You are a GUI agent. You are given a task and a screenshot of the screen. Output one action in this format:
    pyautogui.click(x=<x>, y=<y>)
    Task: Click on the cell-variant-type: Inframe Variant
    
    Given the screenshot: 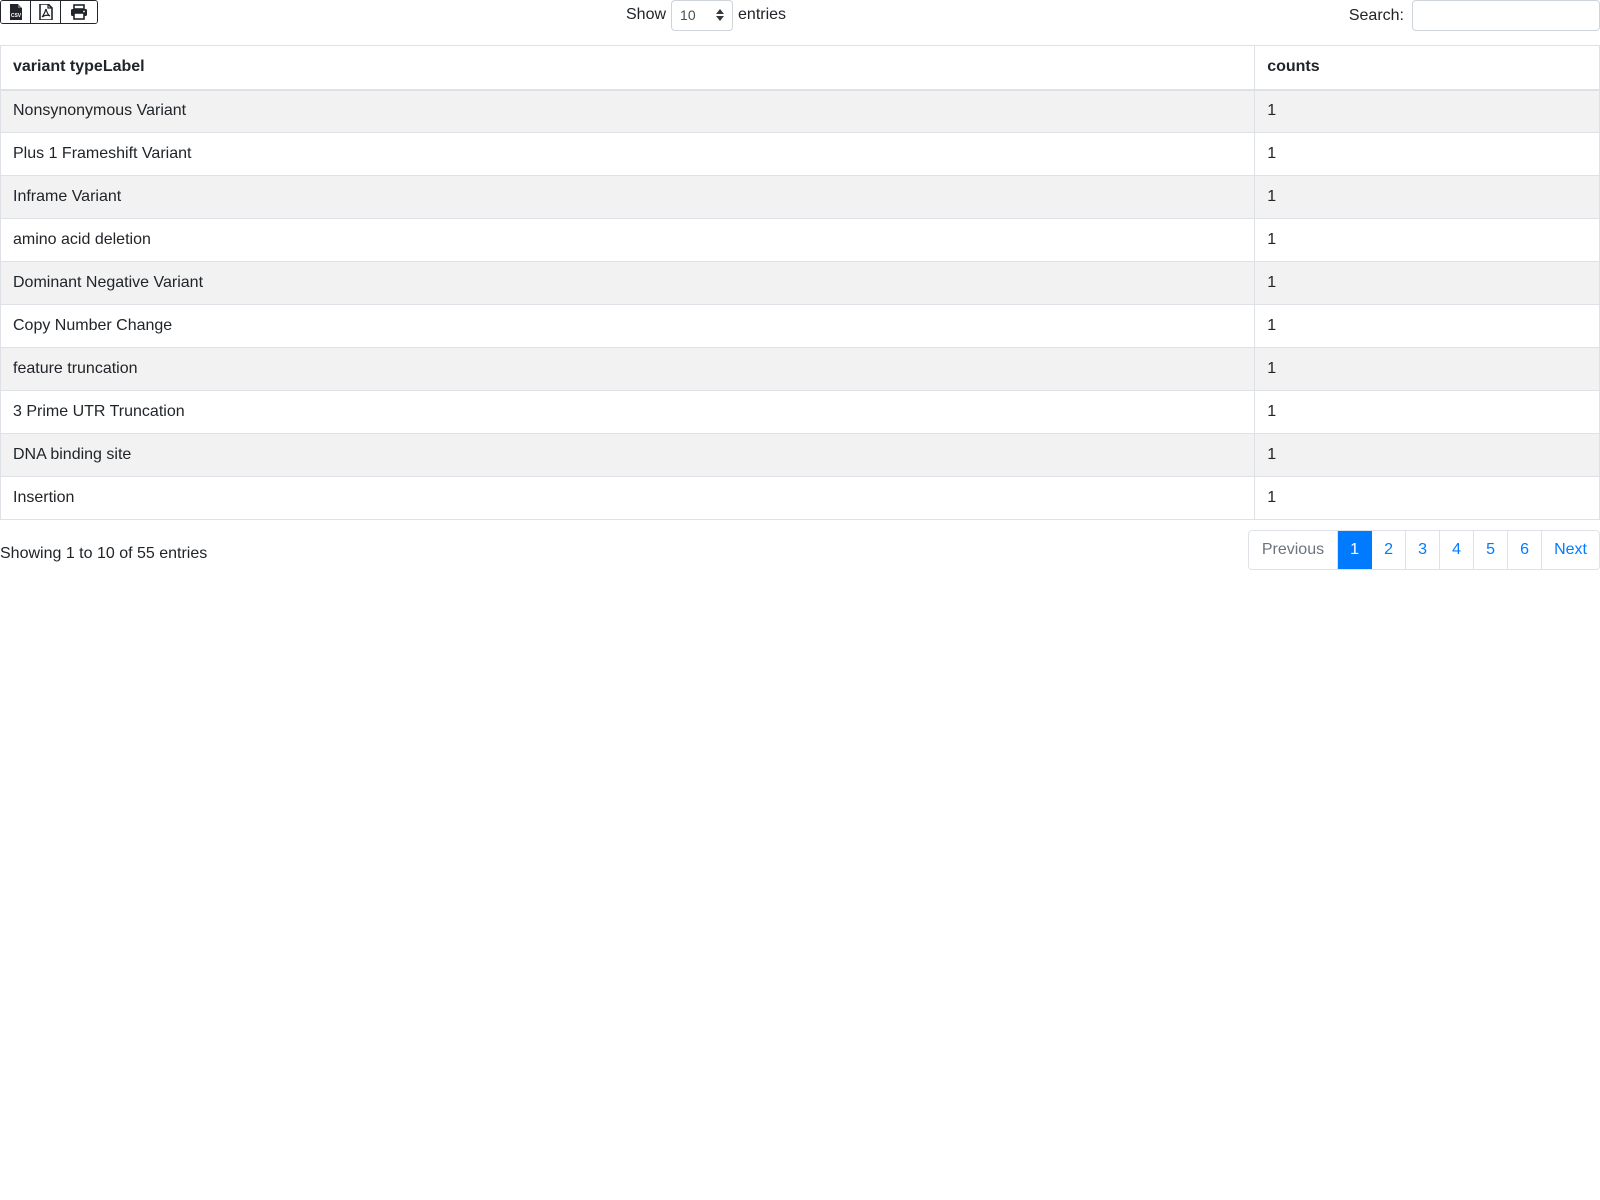 What is the action you would take?
    pyautogui.click(x=628, y=197)
    